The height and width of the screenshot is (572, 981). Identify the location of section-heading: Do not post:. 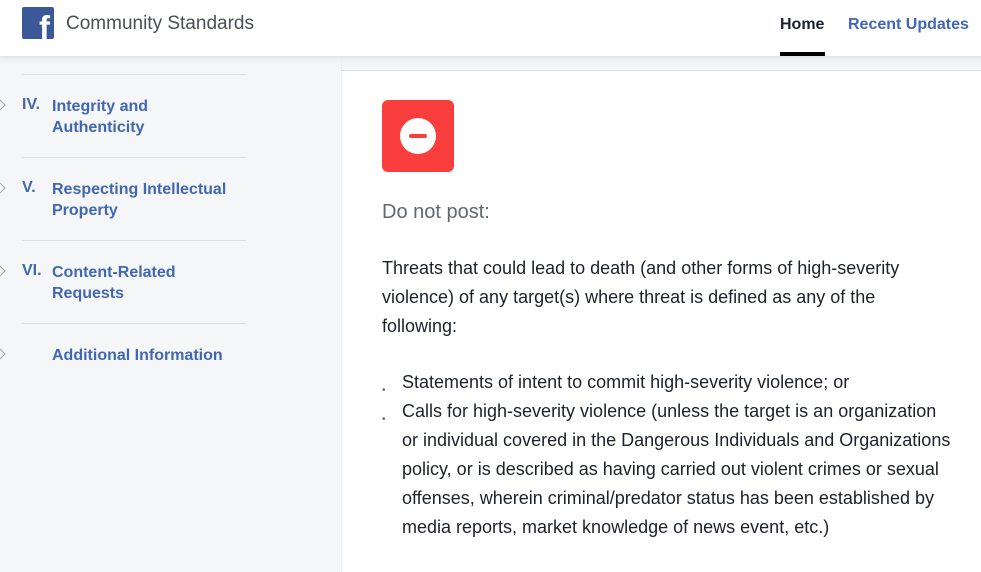
(436, 212).